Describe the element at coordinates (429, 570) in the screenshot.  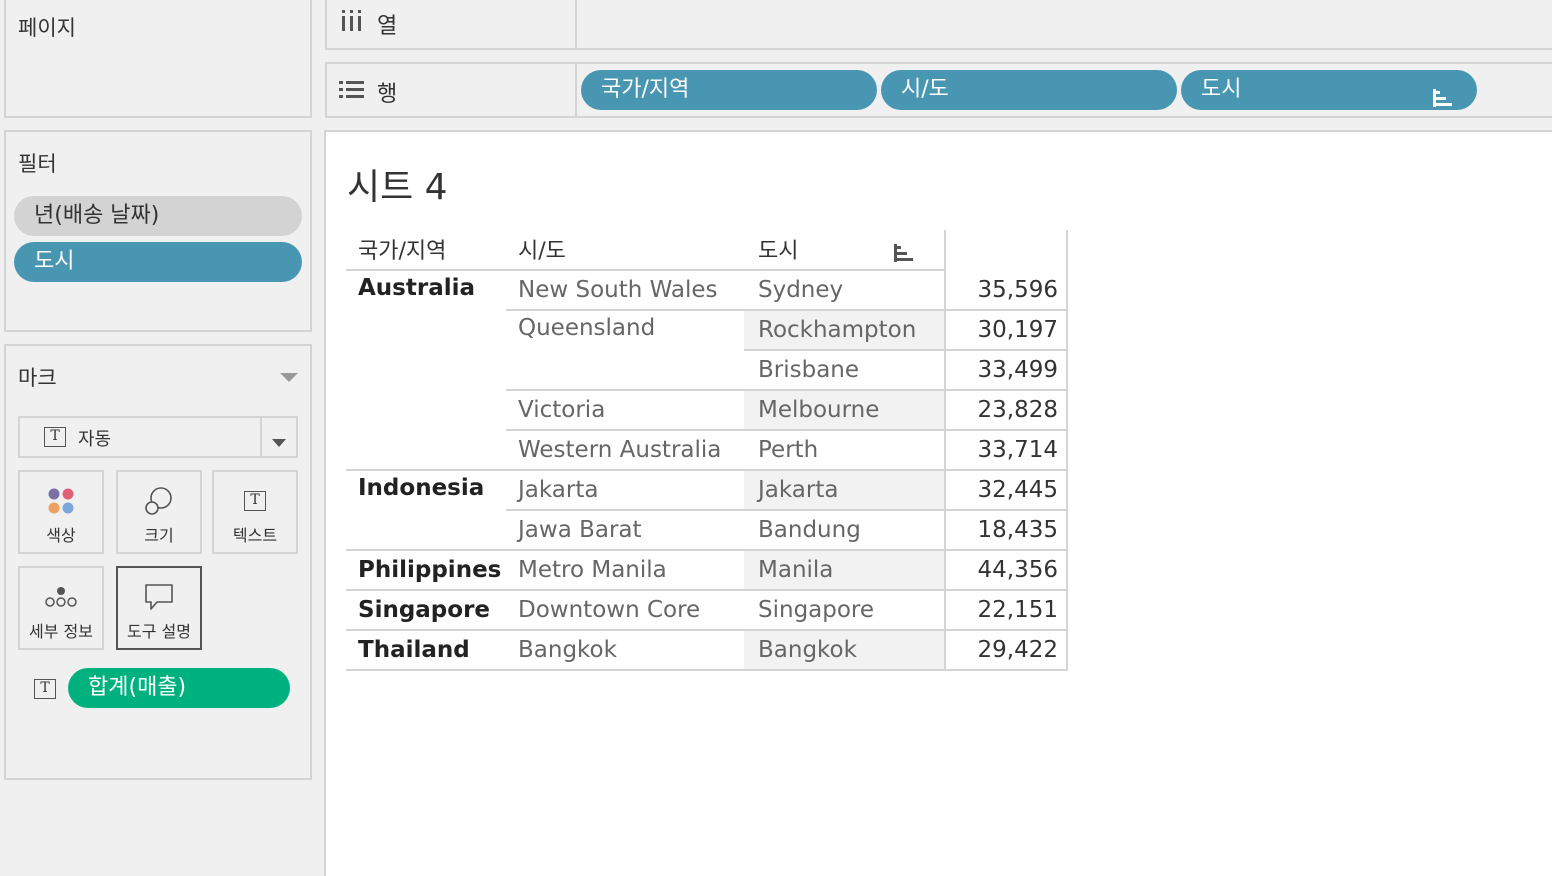
I see `country-cell: Philippines` at that location.